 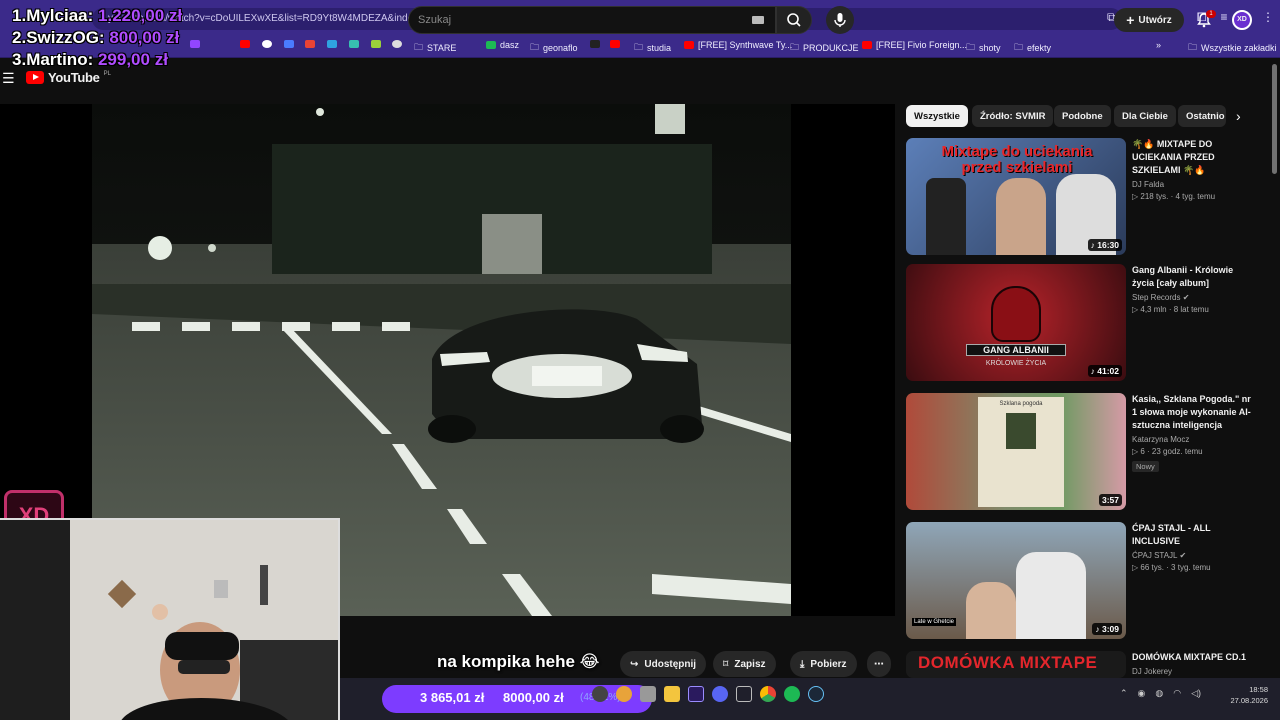 I want to click on taskbar-apps, so click(x=708, y=694).